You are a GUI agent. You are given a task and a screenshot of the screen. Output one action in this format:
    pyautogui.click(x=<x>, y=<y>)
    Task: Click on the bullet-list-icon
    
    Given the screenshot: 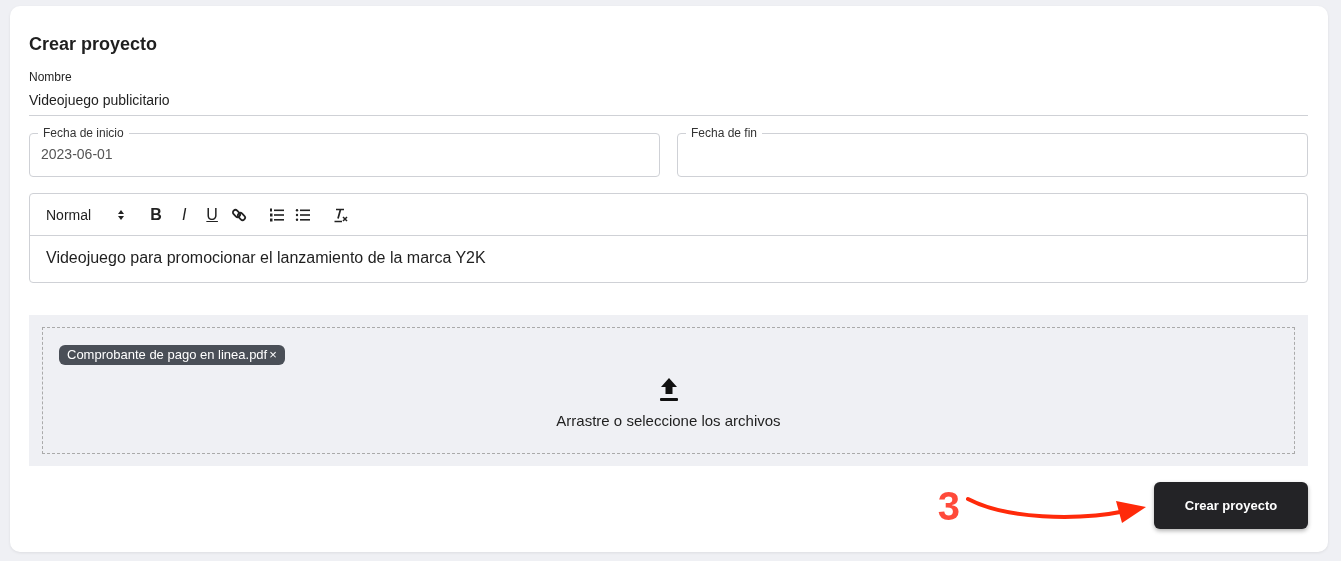 What is the action you would take?
    pyautogui.click(x=303, y=214)
    